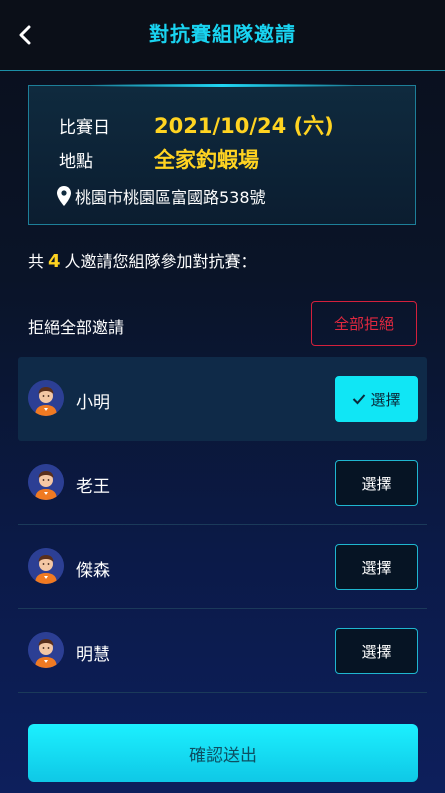 The width and height of the screenshot is (445, 793). Describe the element at coordinates (223, 753) in the screenshot. I see `confirm-submit-button: 確認送出` at that location.